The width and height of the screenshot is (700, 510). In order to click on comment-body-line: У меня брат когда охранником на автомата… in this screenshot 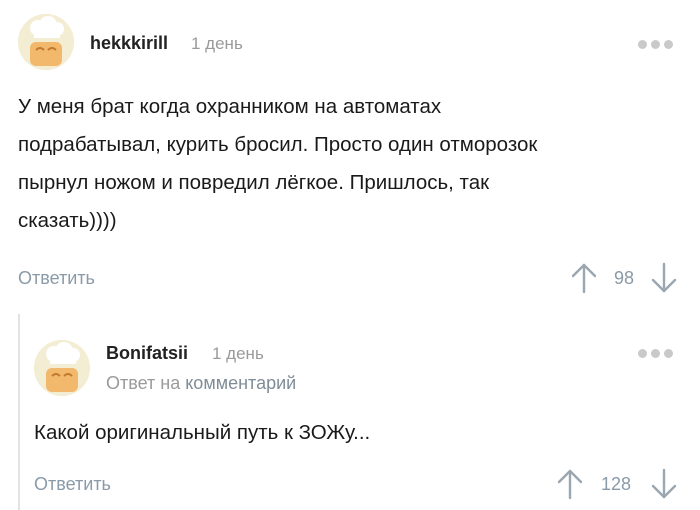, I will do `click(230, 106)`.